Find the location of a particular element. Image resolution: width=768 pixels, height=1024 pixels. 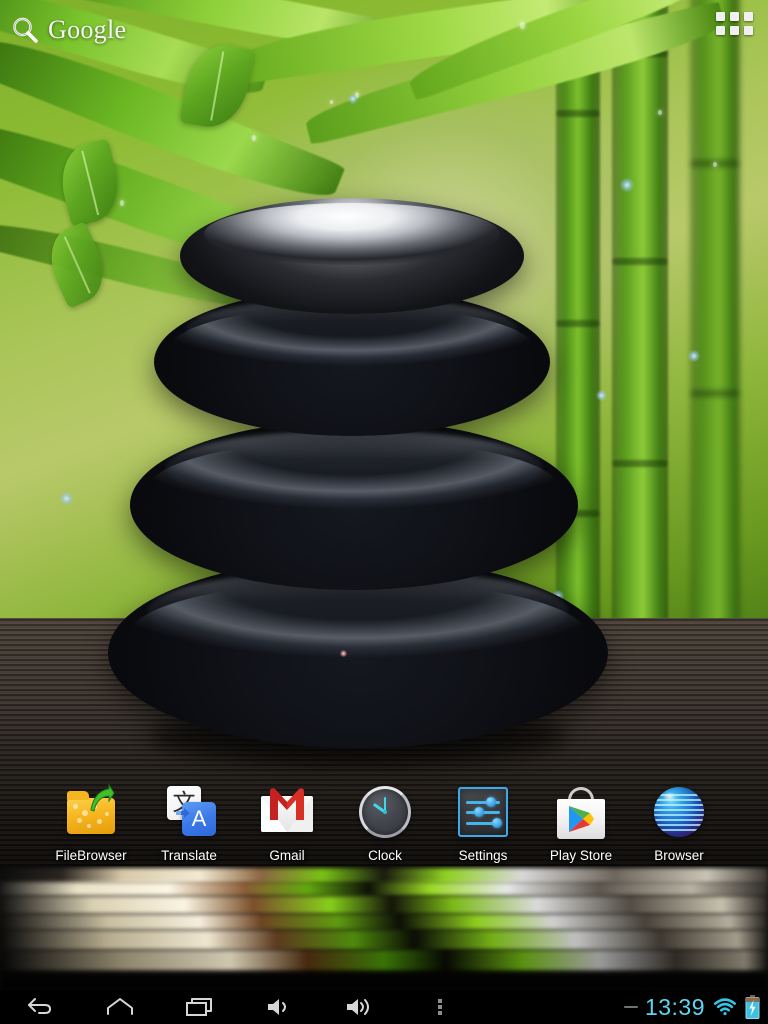

app-label: Clock is located at coordinates (385, 855).